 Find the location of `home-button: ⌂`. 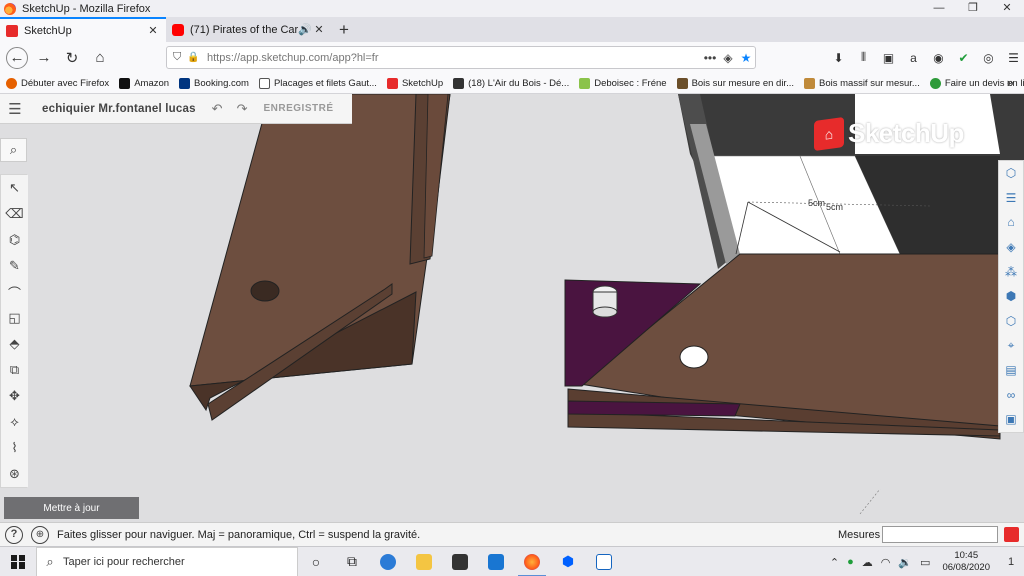

home-button: ⌂ is located at coordinates (100, 58).